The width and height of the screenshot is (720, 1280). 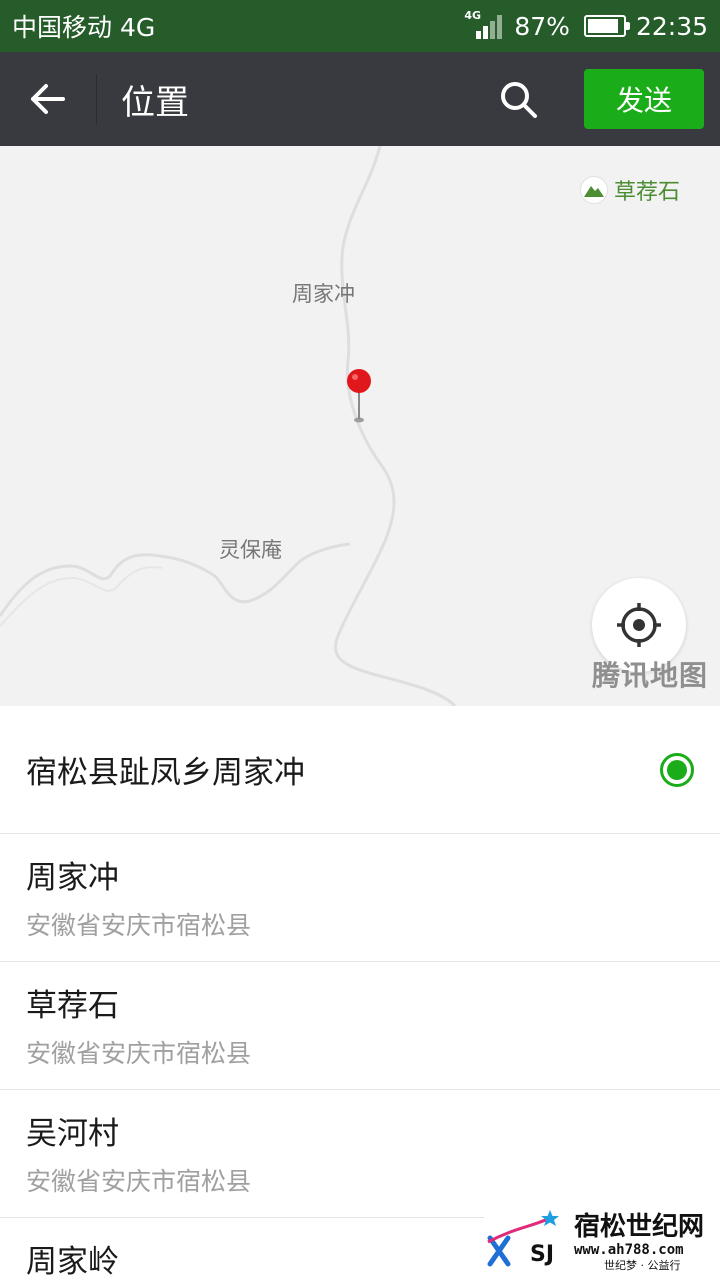 I want to click on mountain-icon, so click(x=594, y=190).